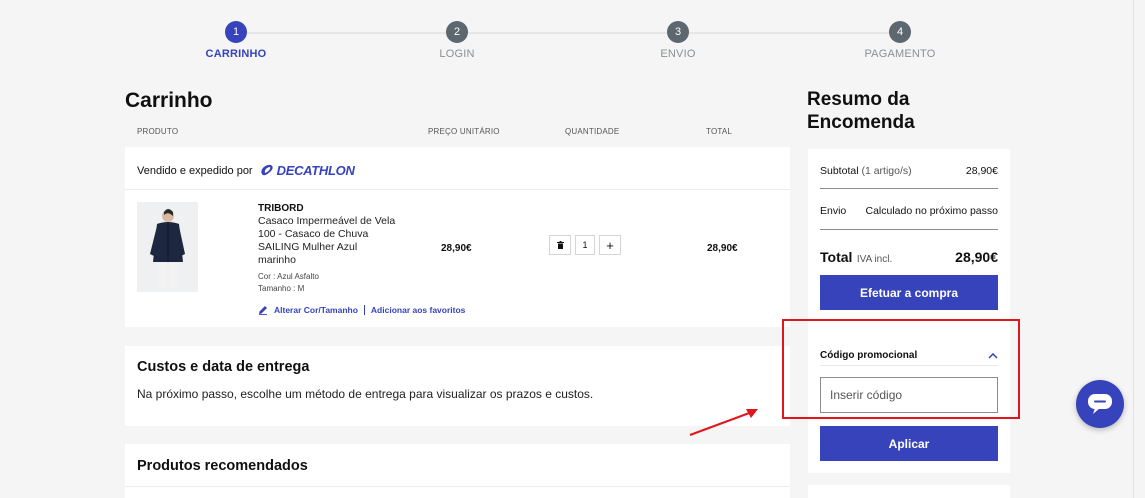  What do you see at coordinates (267, 170) in the screenshot?
I see `decathlon-logo-icon` at bounding box center [267, 170].